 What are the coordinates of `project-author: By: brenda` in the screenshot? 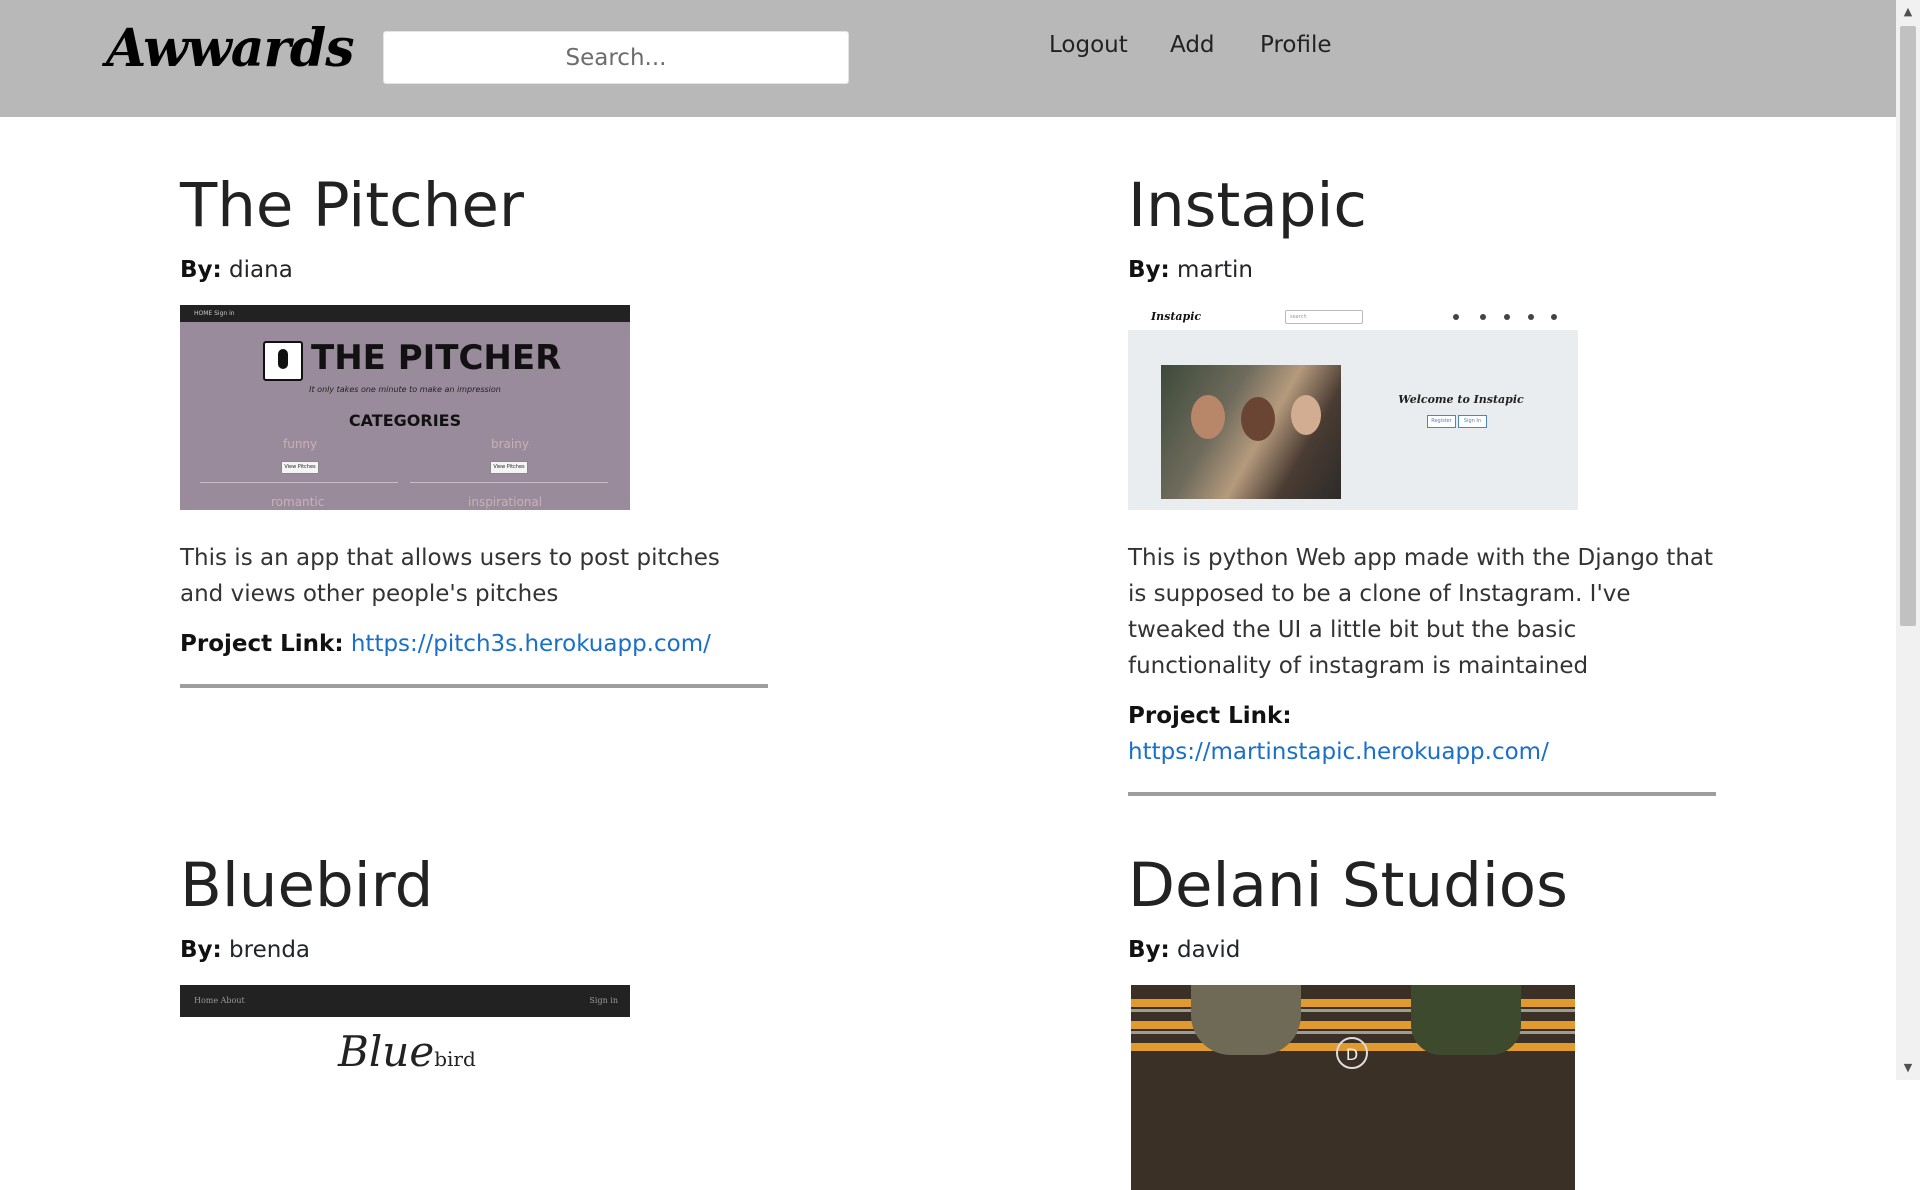 It's located at (475, 950).